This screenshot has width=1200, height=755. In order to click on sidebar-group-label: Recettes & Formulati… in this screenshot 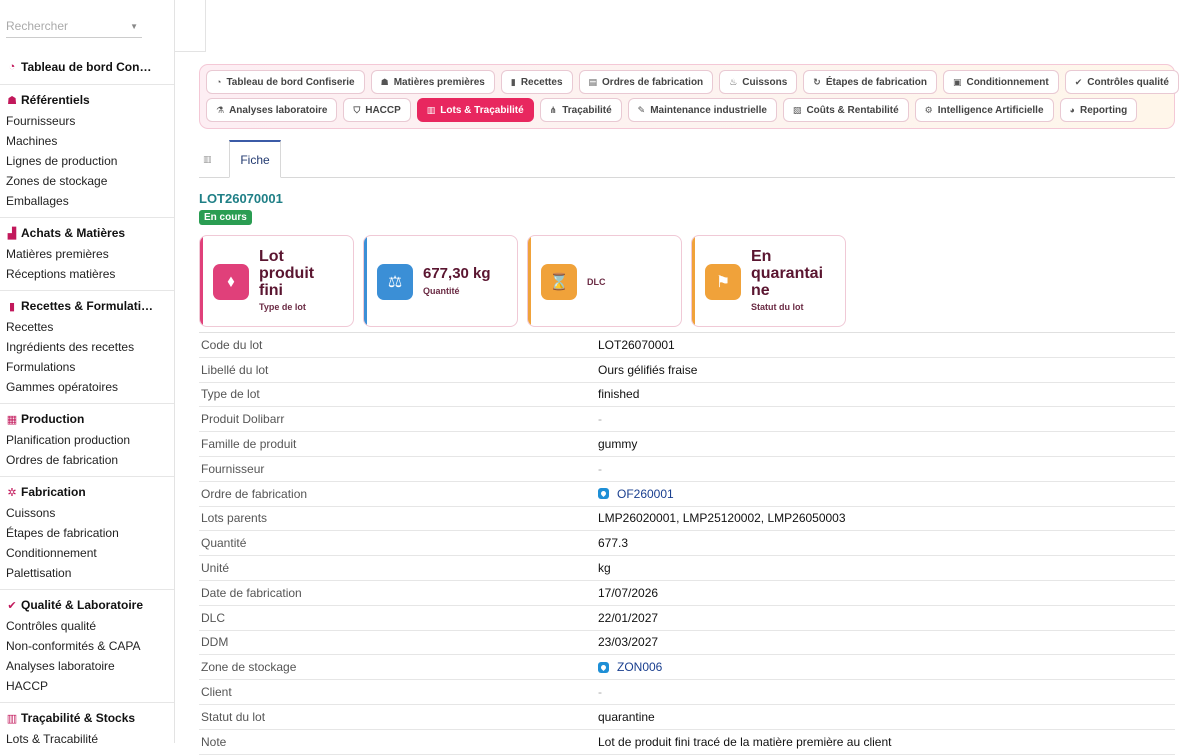, I will do `click(87, 306)`.